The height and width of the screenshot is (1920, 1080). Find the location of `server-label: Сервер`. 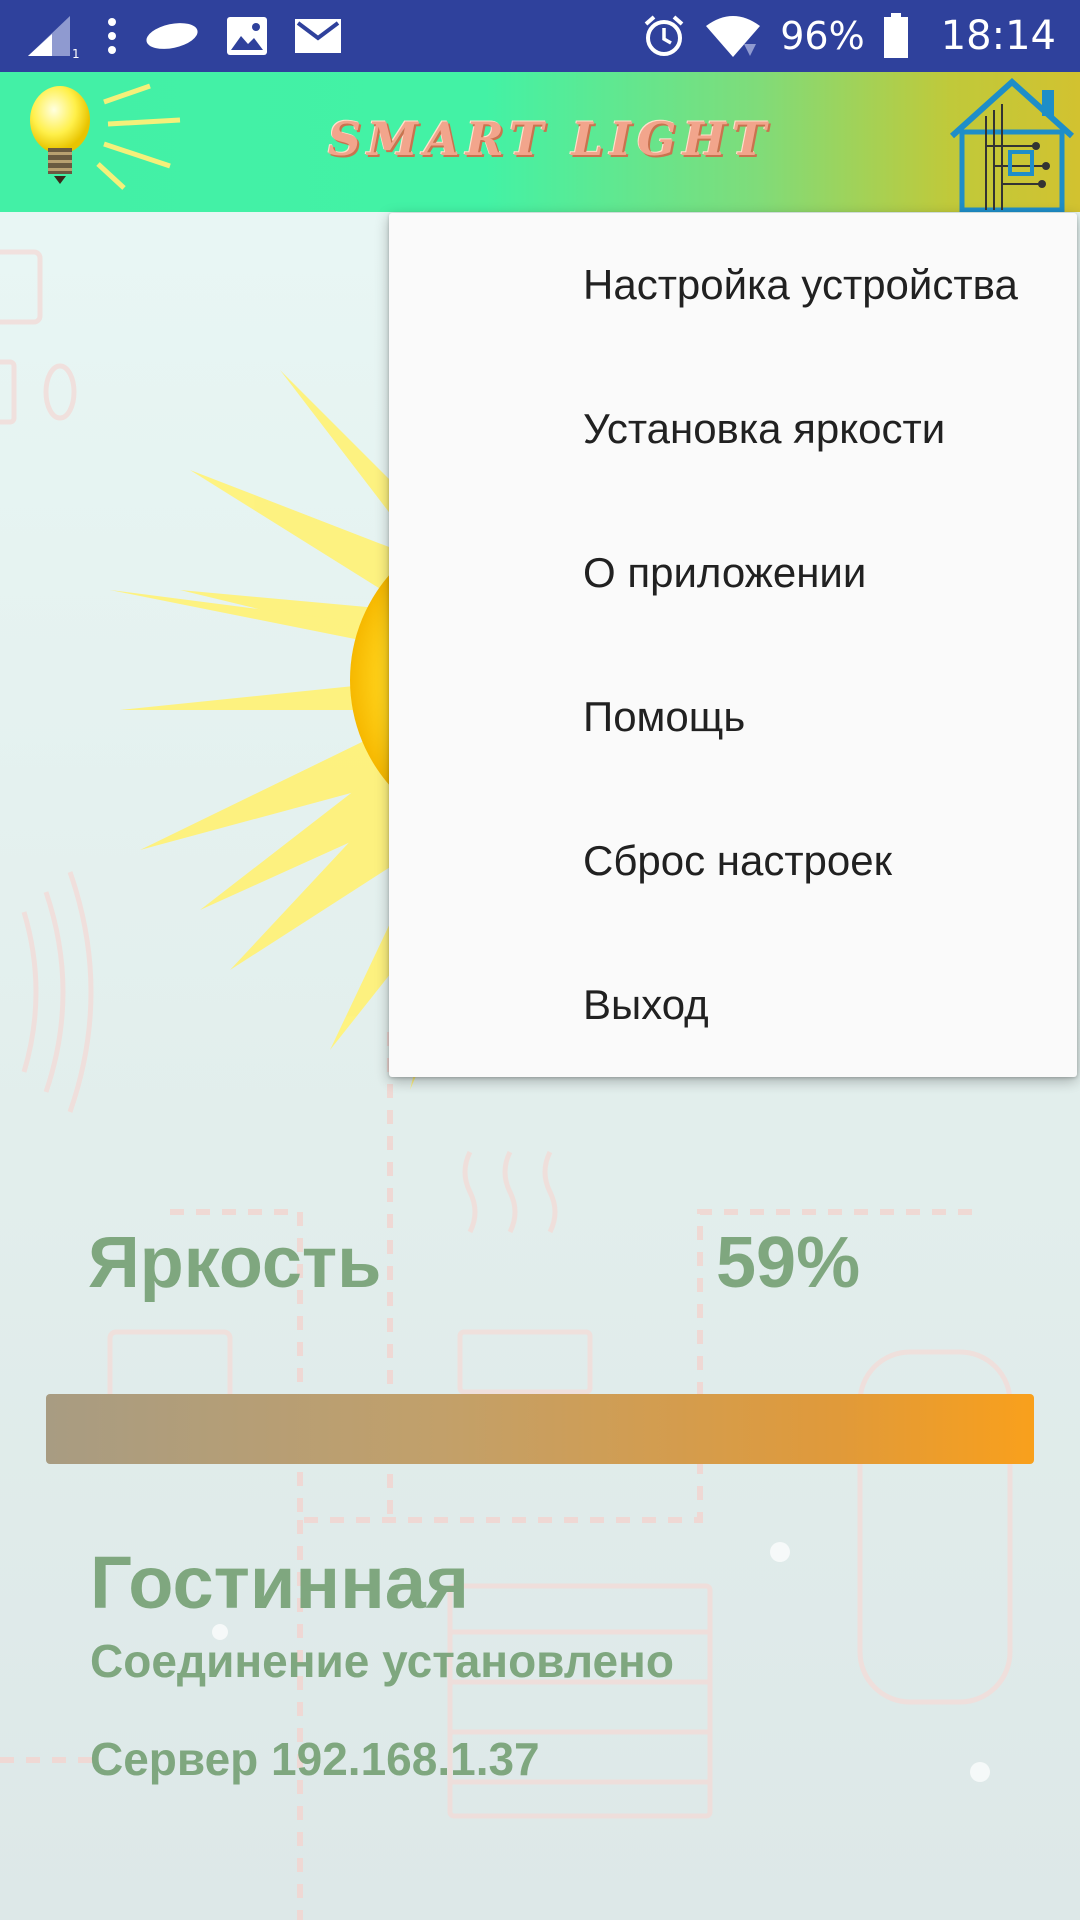

server-label: Сервер is located at coordinates (174, 1759).